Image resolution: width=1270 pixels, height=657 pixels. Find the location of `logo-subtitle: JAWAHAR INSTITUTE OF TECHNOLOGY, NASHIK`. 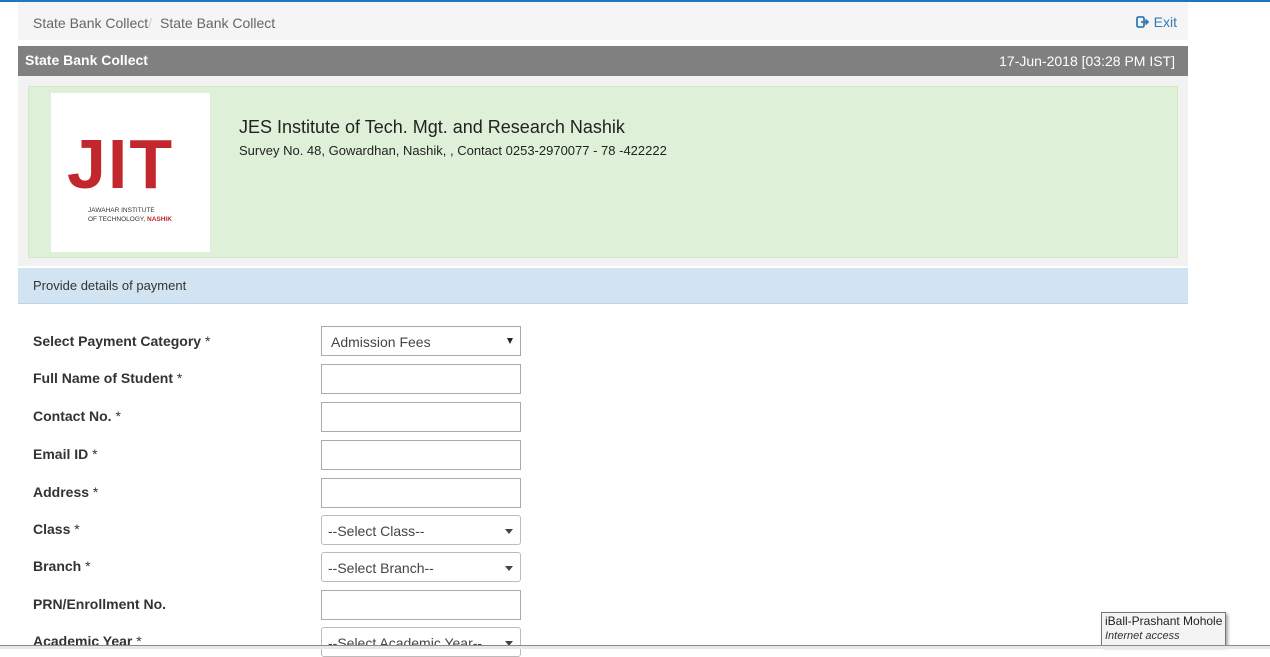

logo-subtitle: JAWAHAR INSTITUTE OF TECHNOLOGY, NASHIK is located at coordinates (130, 215).